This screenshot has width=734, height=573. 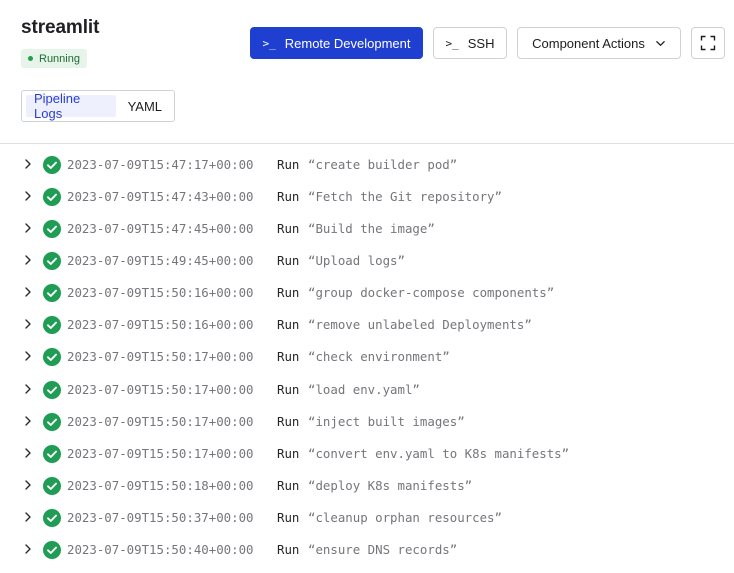 What do you see at coordinates (439, 453) in the screenshot?
I see `log-step-name: “convert env.yaml to K8s manifests”` at bounding box center [439, 453].